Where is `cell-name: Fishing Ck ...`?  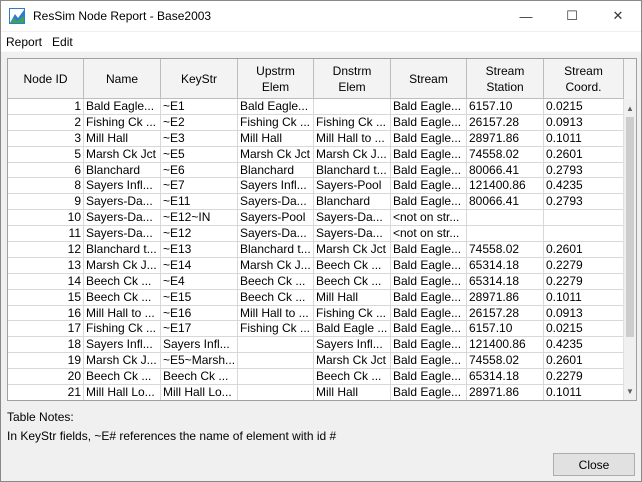 cell-name: Fishing Ck ... is located at coordinates (122, 329).